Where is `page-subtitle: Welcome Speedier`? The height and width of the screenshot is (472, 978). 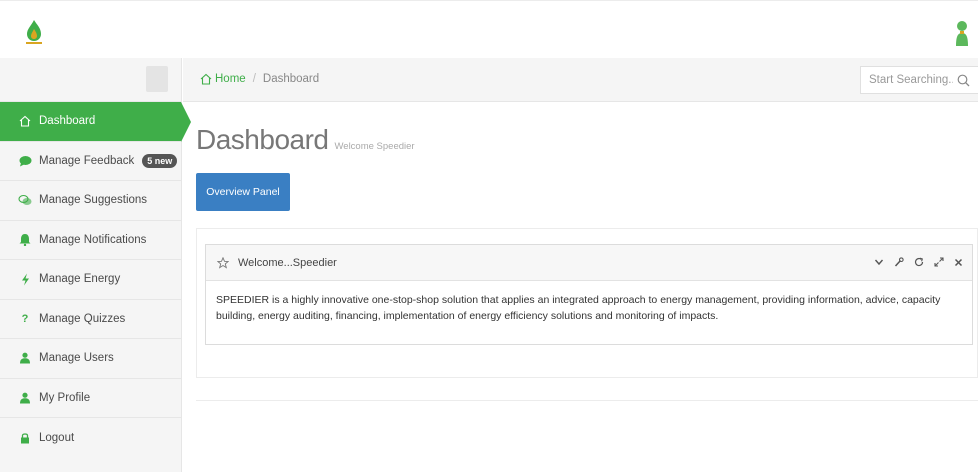
page-subtitle: Welcome Speedier is located at coordinates (374, 146).